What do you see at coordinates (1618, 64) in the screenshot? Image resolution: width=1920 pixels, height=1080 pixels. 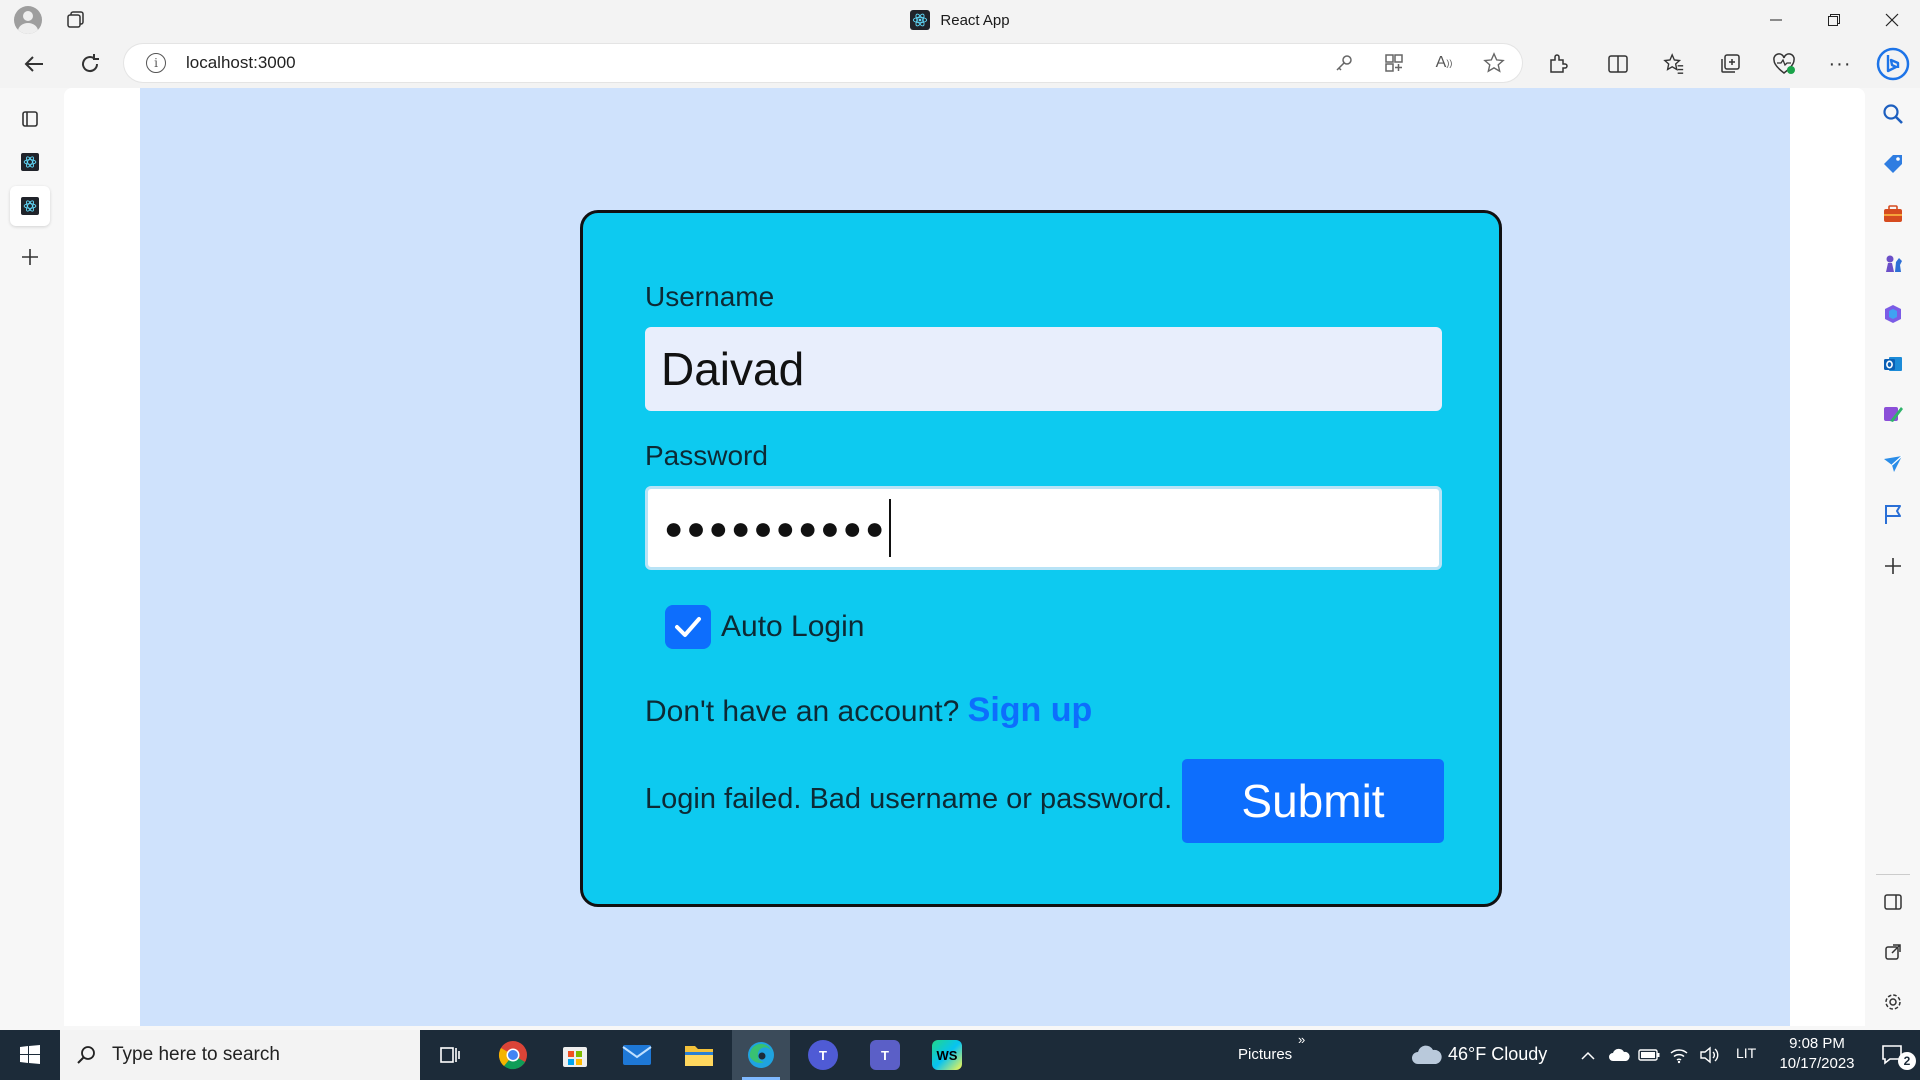 I see `split-screen-icon` at bounding box center [1618, 64].